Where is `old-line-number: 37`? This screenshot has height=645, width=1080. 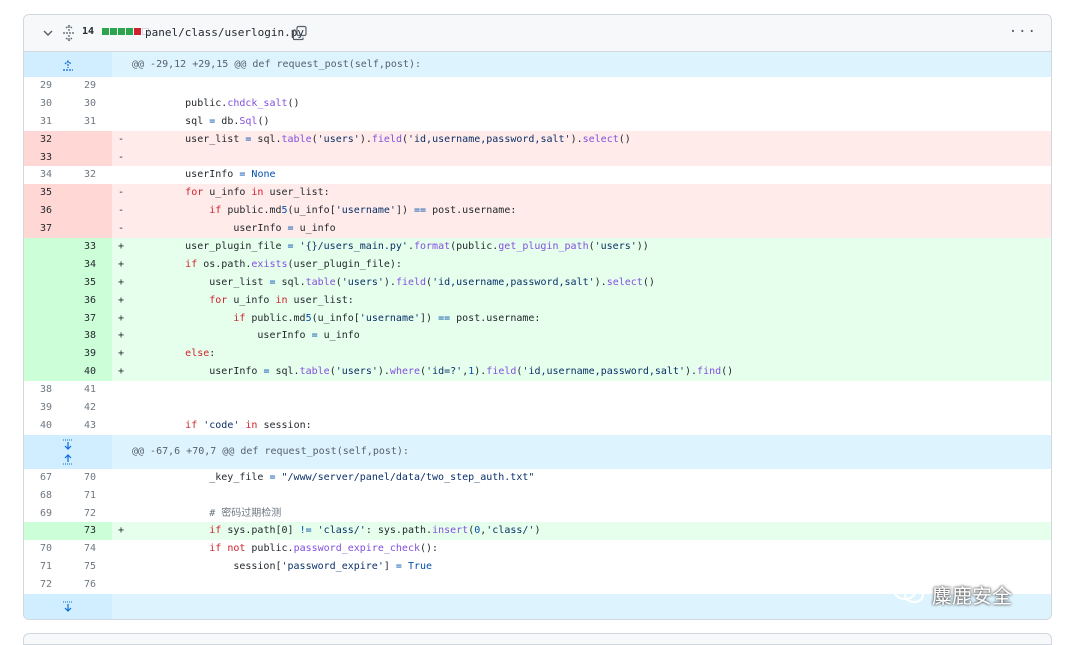 old-line-number: 37 is located at coordinates (46, 229).